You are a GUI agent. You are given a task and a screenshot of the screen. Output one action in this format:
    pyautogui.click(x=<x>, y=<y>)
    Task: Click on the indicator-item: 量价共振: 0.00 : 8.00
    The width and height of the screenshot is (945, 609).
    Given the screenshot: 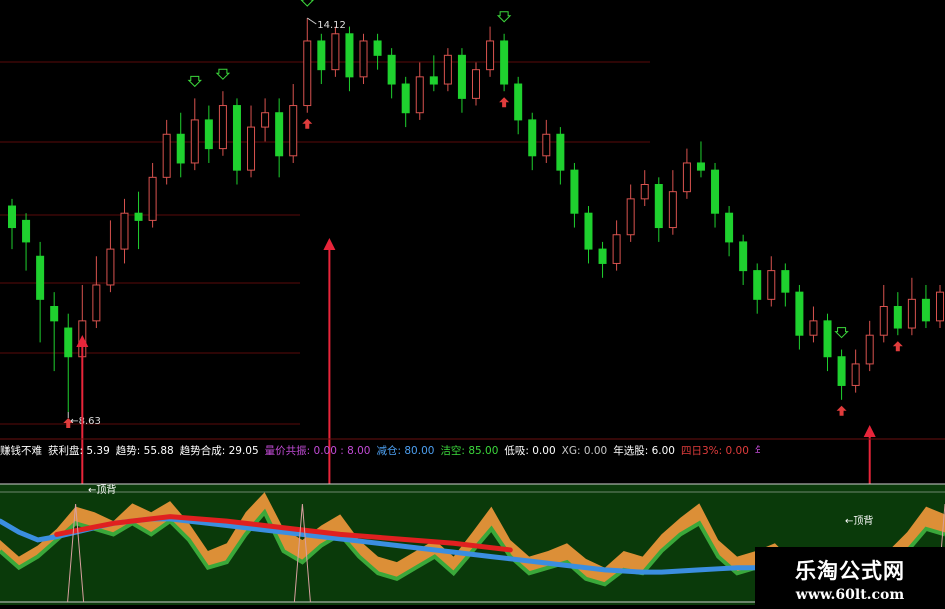 What is the action you would take?
    pyautogui.click(x=317, y=451)
    